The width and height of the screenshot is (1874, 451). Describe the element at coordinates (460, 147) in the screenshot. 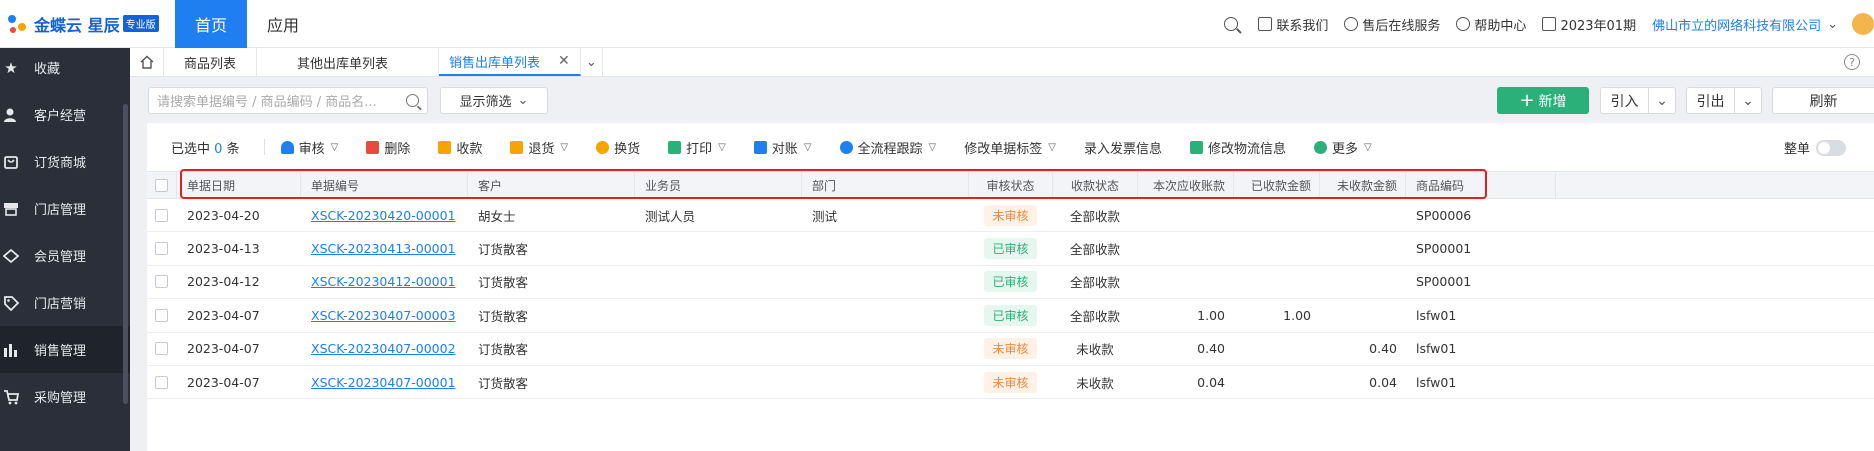

I see `collect-button: 收款` at that location.